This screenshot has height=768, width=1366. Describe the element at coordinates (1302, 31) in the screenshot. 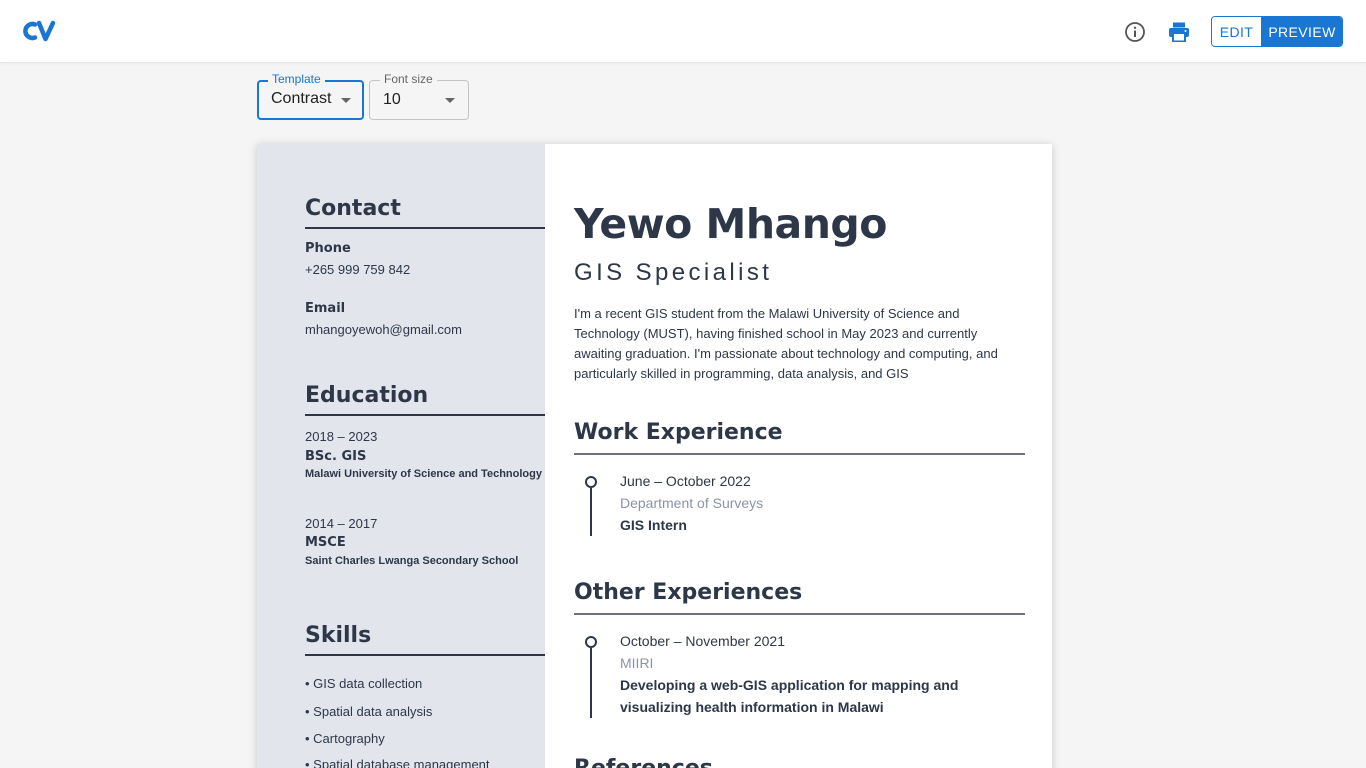

I see `preview-button: PREVIEW` at that location.